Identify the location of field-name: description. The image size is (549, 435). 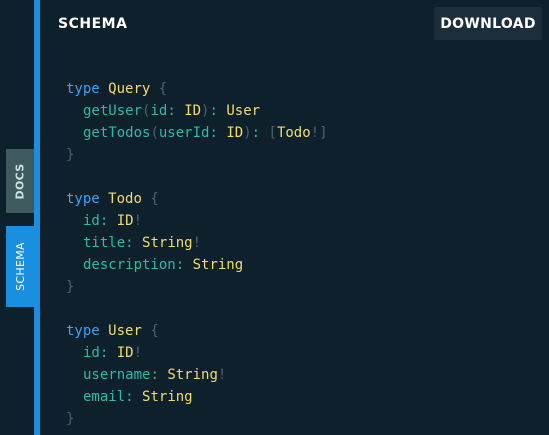
(129, 265).